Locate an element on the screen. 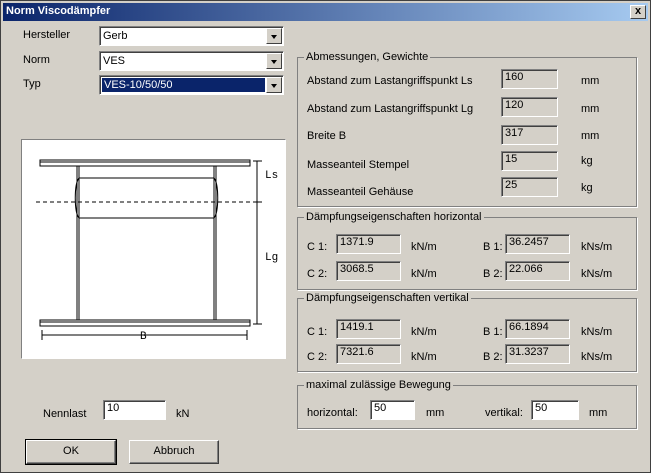 The width and height of the screenshot is (651, 473). h-c2-unit: kN/m is located at coordinates (424, 274).